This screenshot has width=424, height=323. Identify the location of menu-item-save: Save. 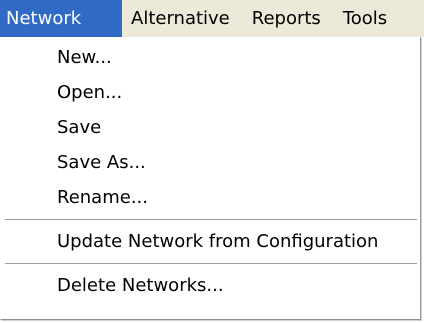
(210, 127).